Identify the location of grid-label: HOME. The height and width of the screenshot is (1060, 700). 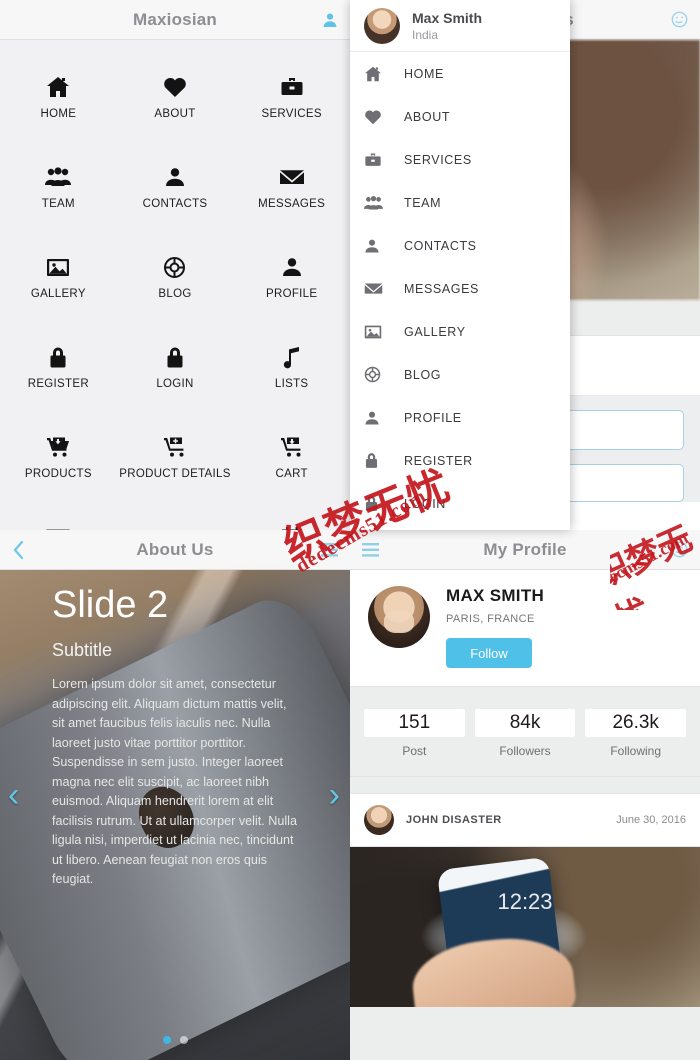
(58, 114).